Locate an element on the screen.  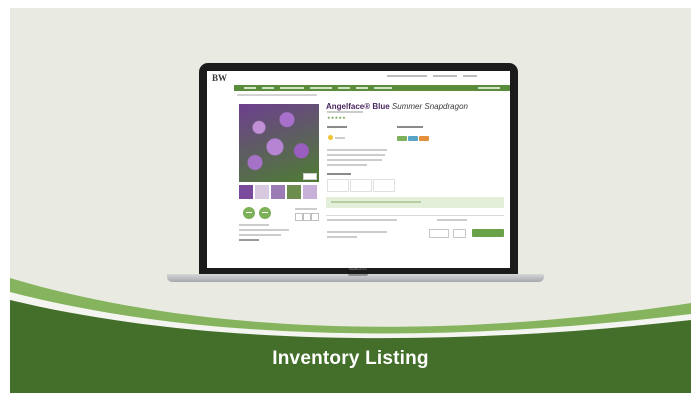
zoom-badge is located at coordinates (310, 176).